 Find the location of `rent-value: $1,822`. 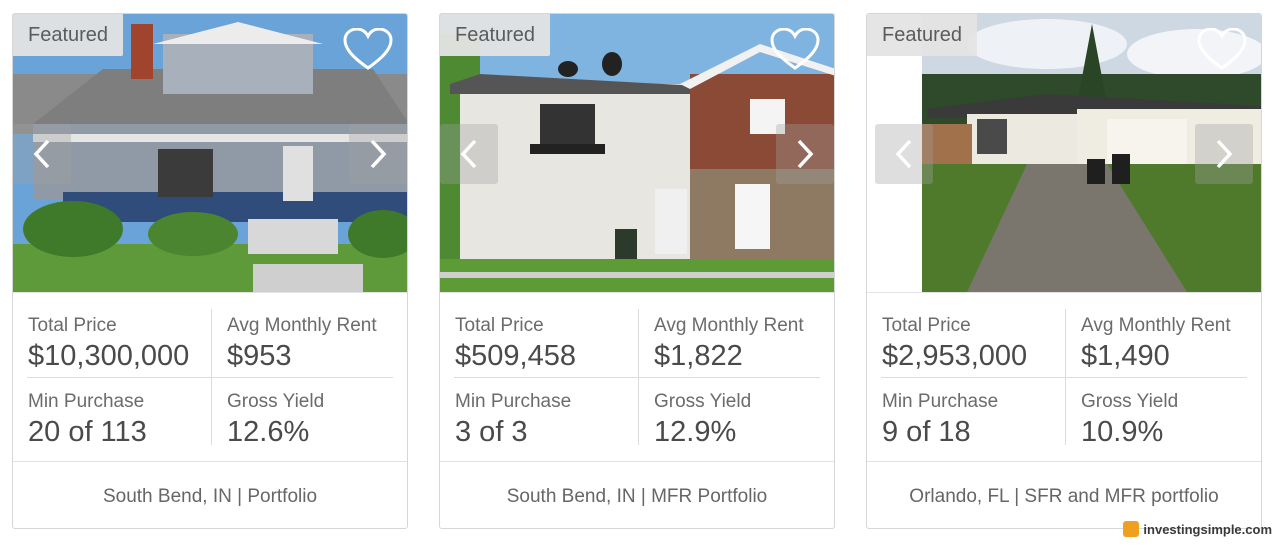

rent-value: $1,822 is located at coordinates (698, 356).